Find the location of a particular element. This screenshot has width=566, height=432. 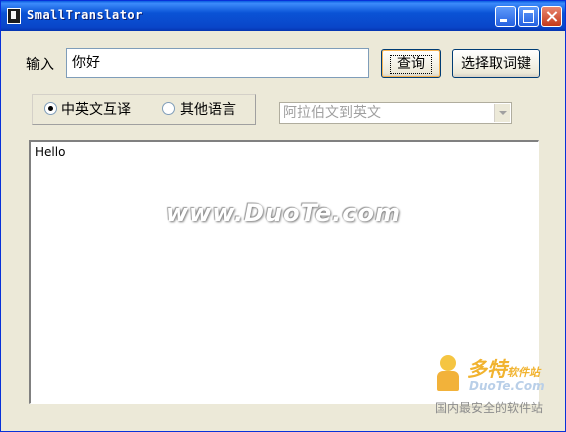

radio-chinese-english-label: 中英文互译 is located at coordinates (96, 109).